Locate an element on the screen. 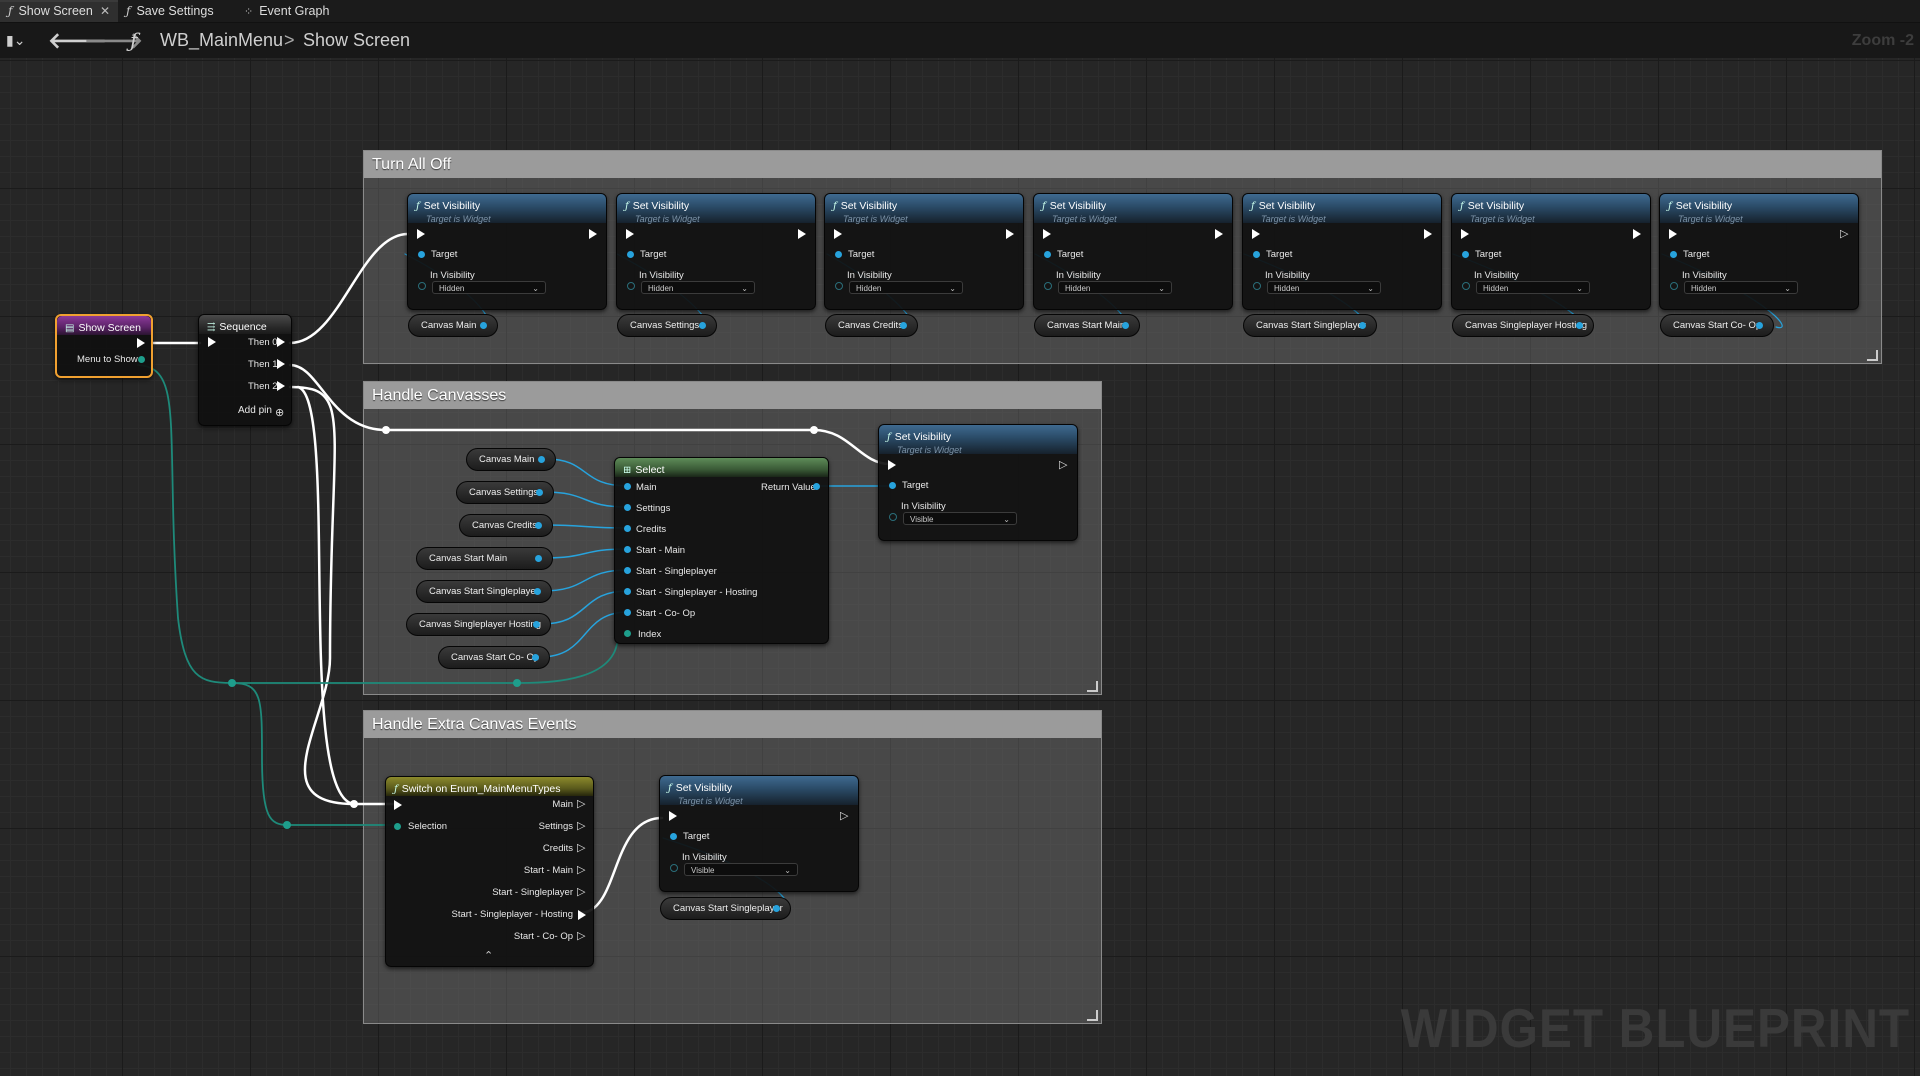  breadcrumb-function: Show Screen is located at coordinates (356, 40).